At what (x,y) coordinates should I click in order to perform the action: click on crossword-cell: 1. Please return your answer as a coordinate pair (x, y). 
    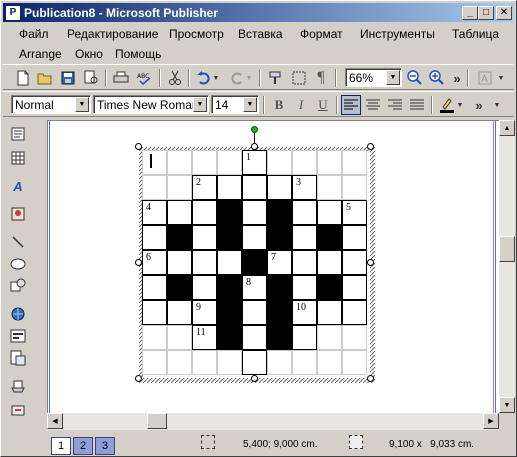
    Looking at the image, I should click on (254, 162).